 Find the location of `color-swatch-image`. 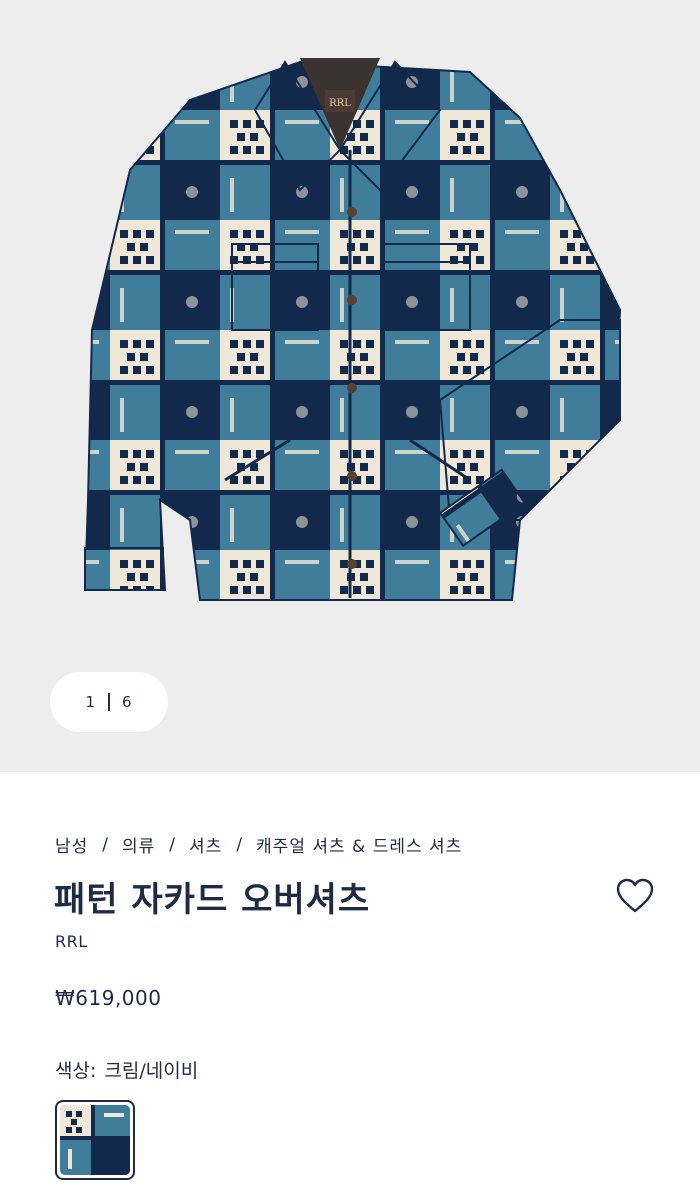

color-swatch-image is located at coordinates (95, 1140).